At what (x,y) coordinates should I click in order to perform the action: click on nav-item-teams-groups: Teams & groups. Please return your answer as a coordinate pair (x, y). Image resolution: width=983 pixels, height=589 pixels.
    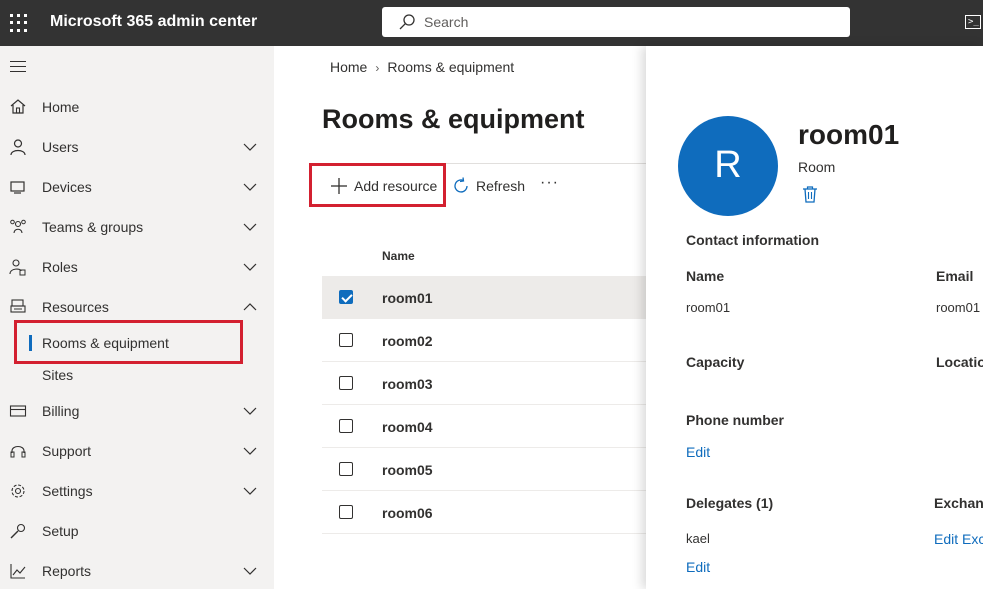
    Looking at the image, I should click on (137, 227).